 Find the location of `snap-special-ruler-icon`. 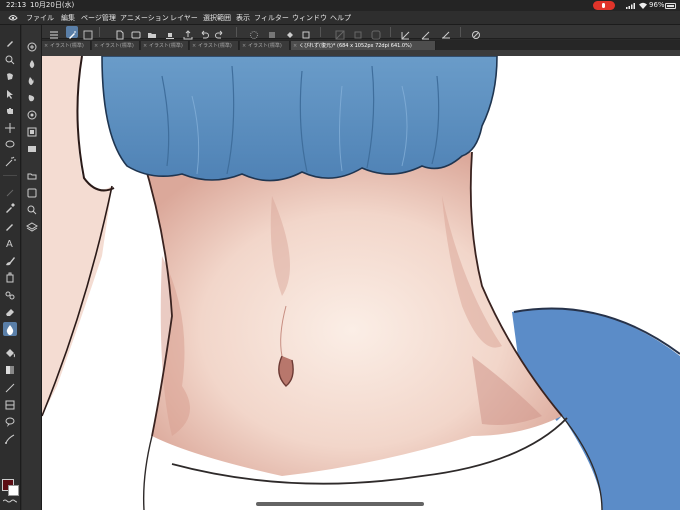

snap-special-ruler-icon is located at coordinates (426, 33).